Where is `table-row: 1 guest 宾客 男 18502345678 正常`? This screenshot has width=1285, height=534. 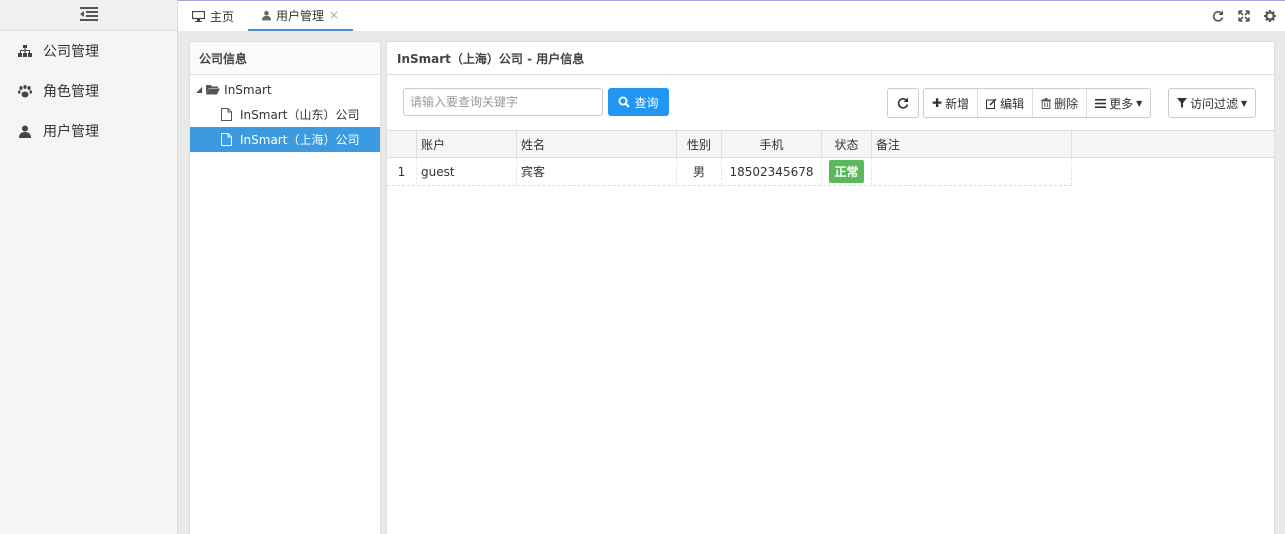
table-row: 1 guest 宾客 男 18502345678 正常 is located at coordinates (729, 172).